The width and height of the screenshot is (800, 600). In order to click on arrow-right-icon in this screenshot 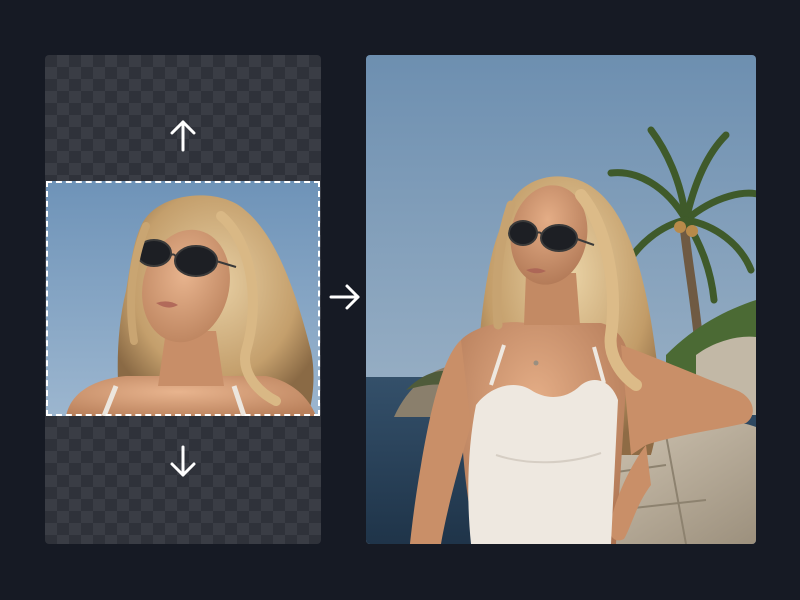, I will do `click(344, 297)`.